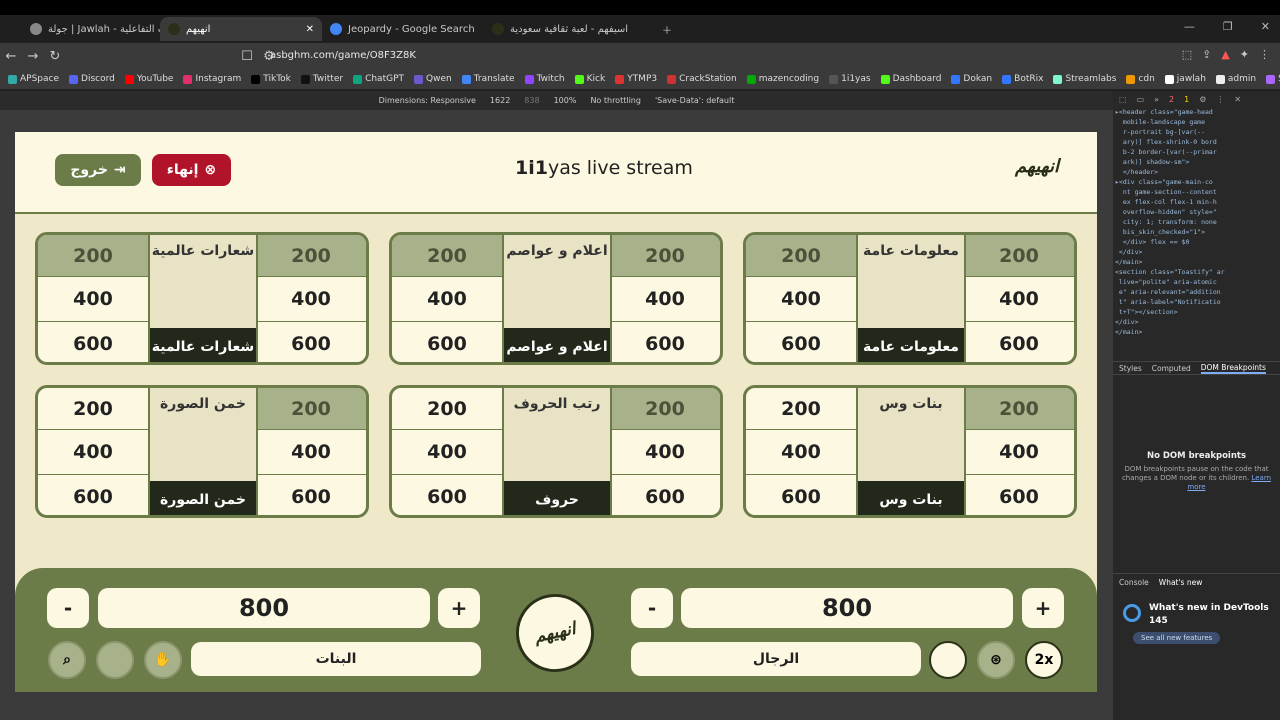 This screenshot has height=720, width=1280. I want to click on tab-console: Console, so click(1134, 582).